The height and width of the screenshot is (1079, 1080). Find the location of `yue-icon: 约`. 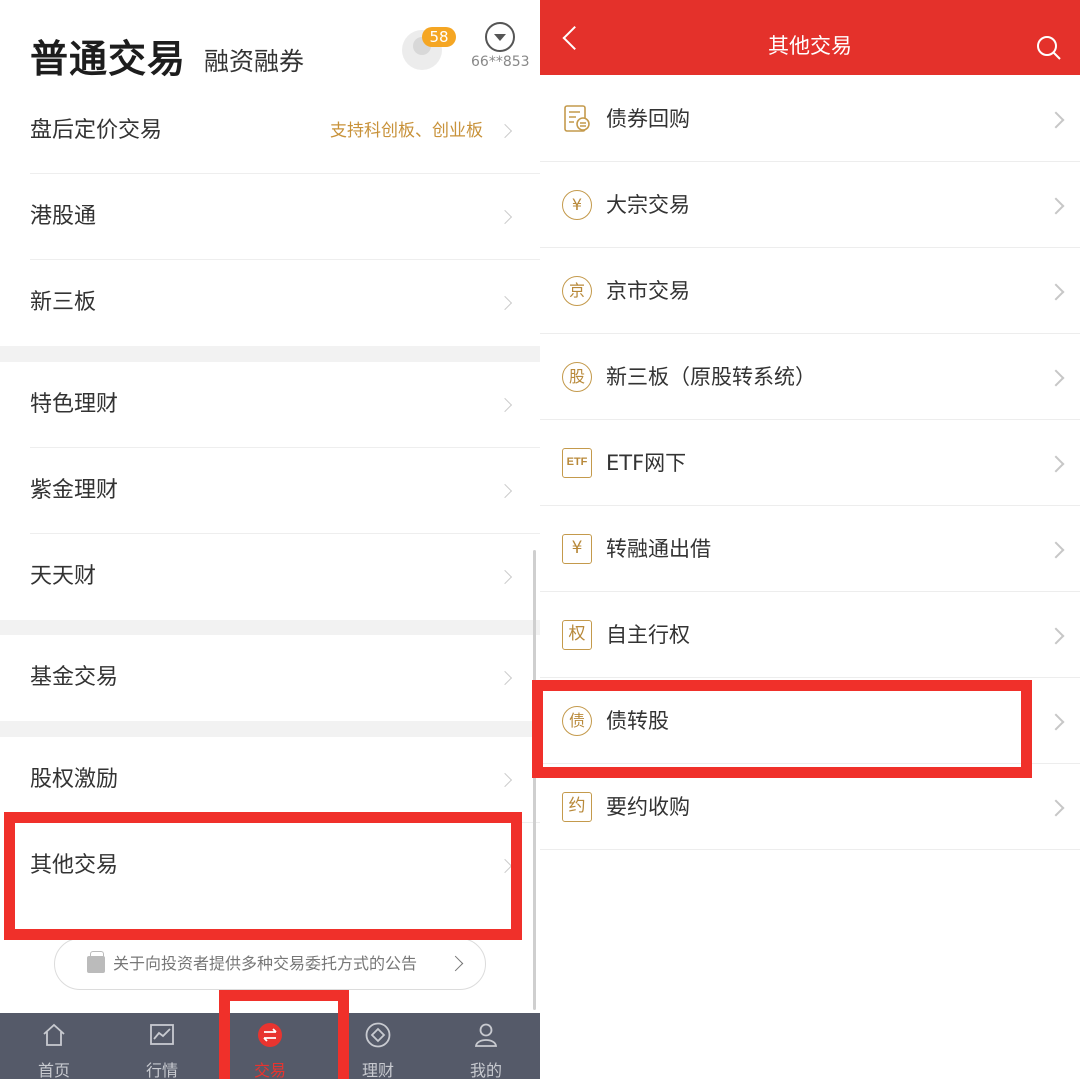

yue-icon: 约 is located at coordinates (577, 807).